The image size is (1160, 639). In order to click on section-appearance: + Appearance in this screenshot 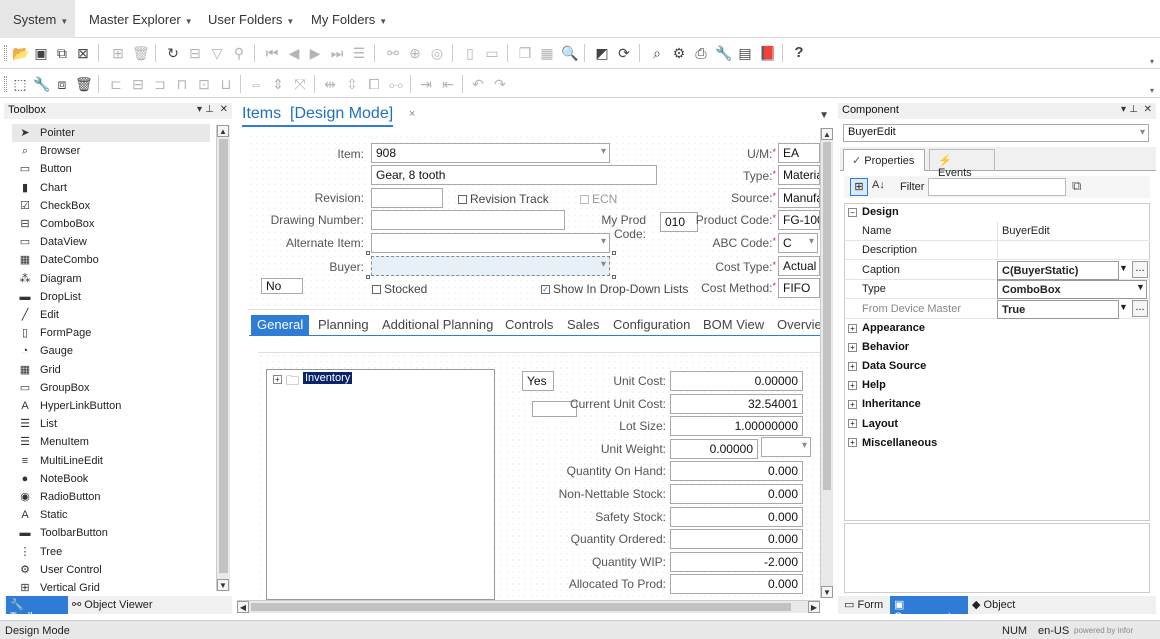, I will do `click(886, 328)`.